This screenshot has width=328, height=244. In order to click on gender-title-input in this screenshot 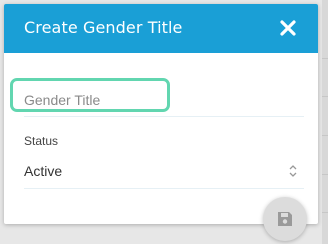, I will do `click(164, 100)`.